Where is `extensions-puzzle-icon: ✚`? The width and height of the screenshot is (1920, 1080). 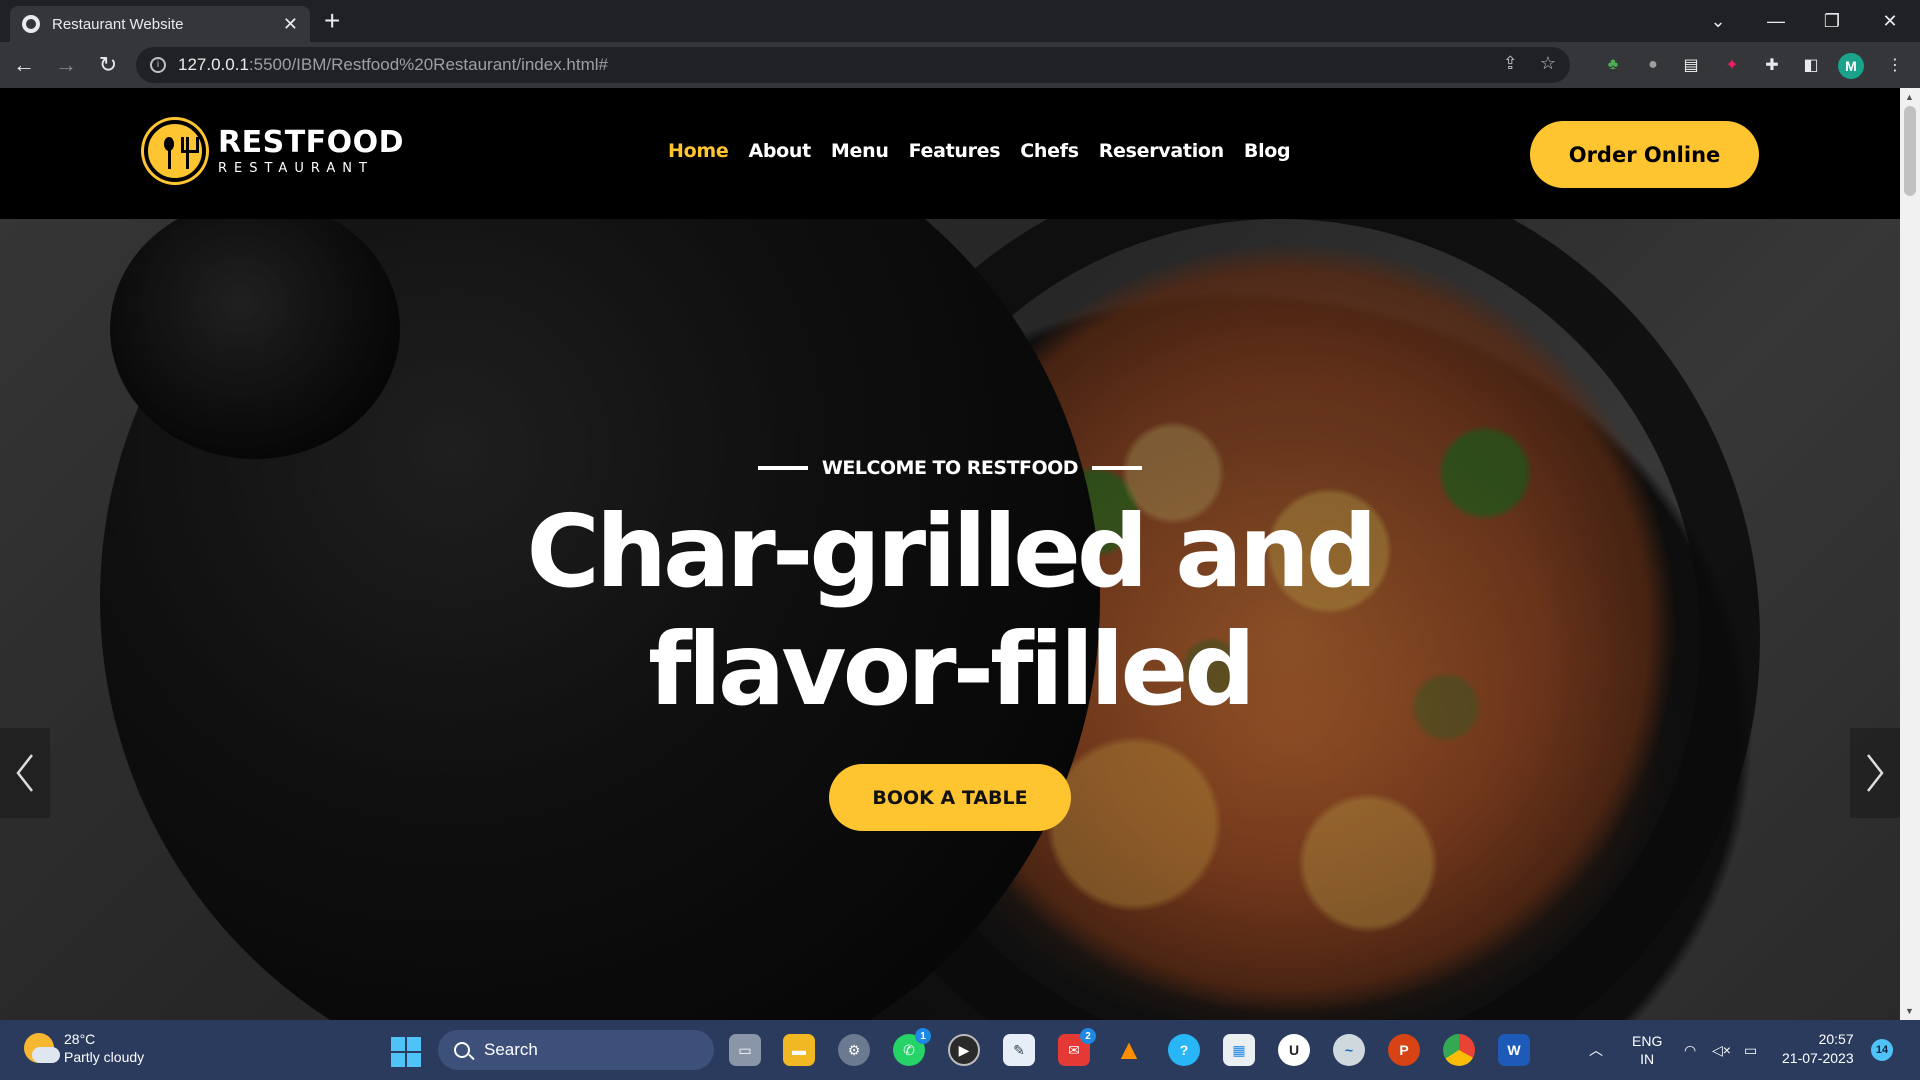
extensions-puzzle-icon: ✚ is located at coordinates (1772, 65).